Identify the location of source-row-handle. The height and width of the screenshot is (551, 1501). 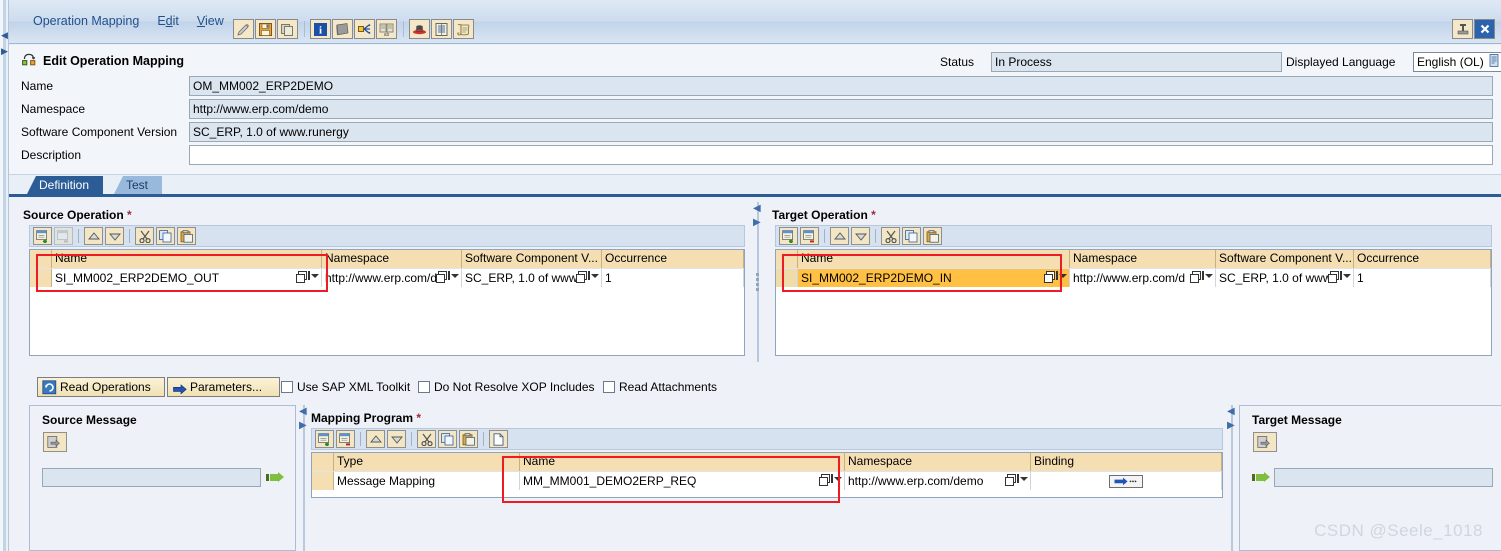
(41, 278).